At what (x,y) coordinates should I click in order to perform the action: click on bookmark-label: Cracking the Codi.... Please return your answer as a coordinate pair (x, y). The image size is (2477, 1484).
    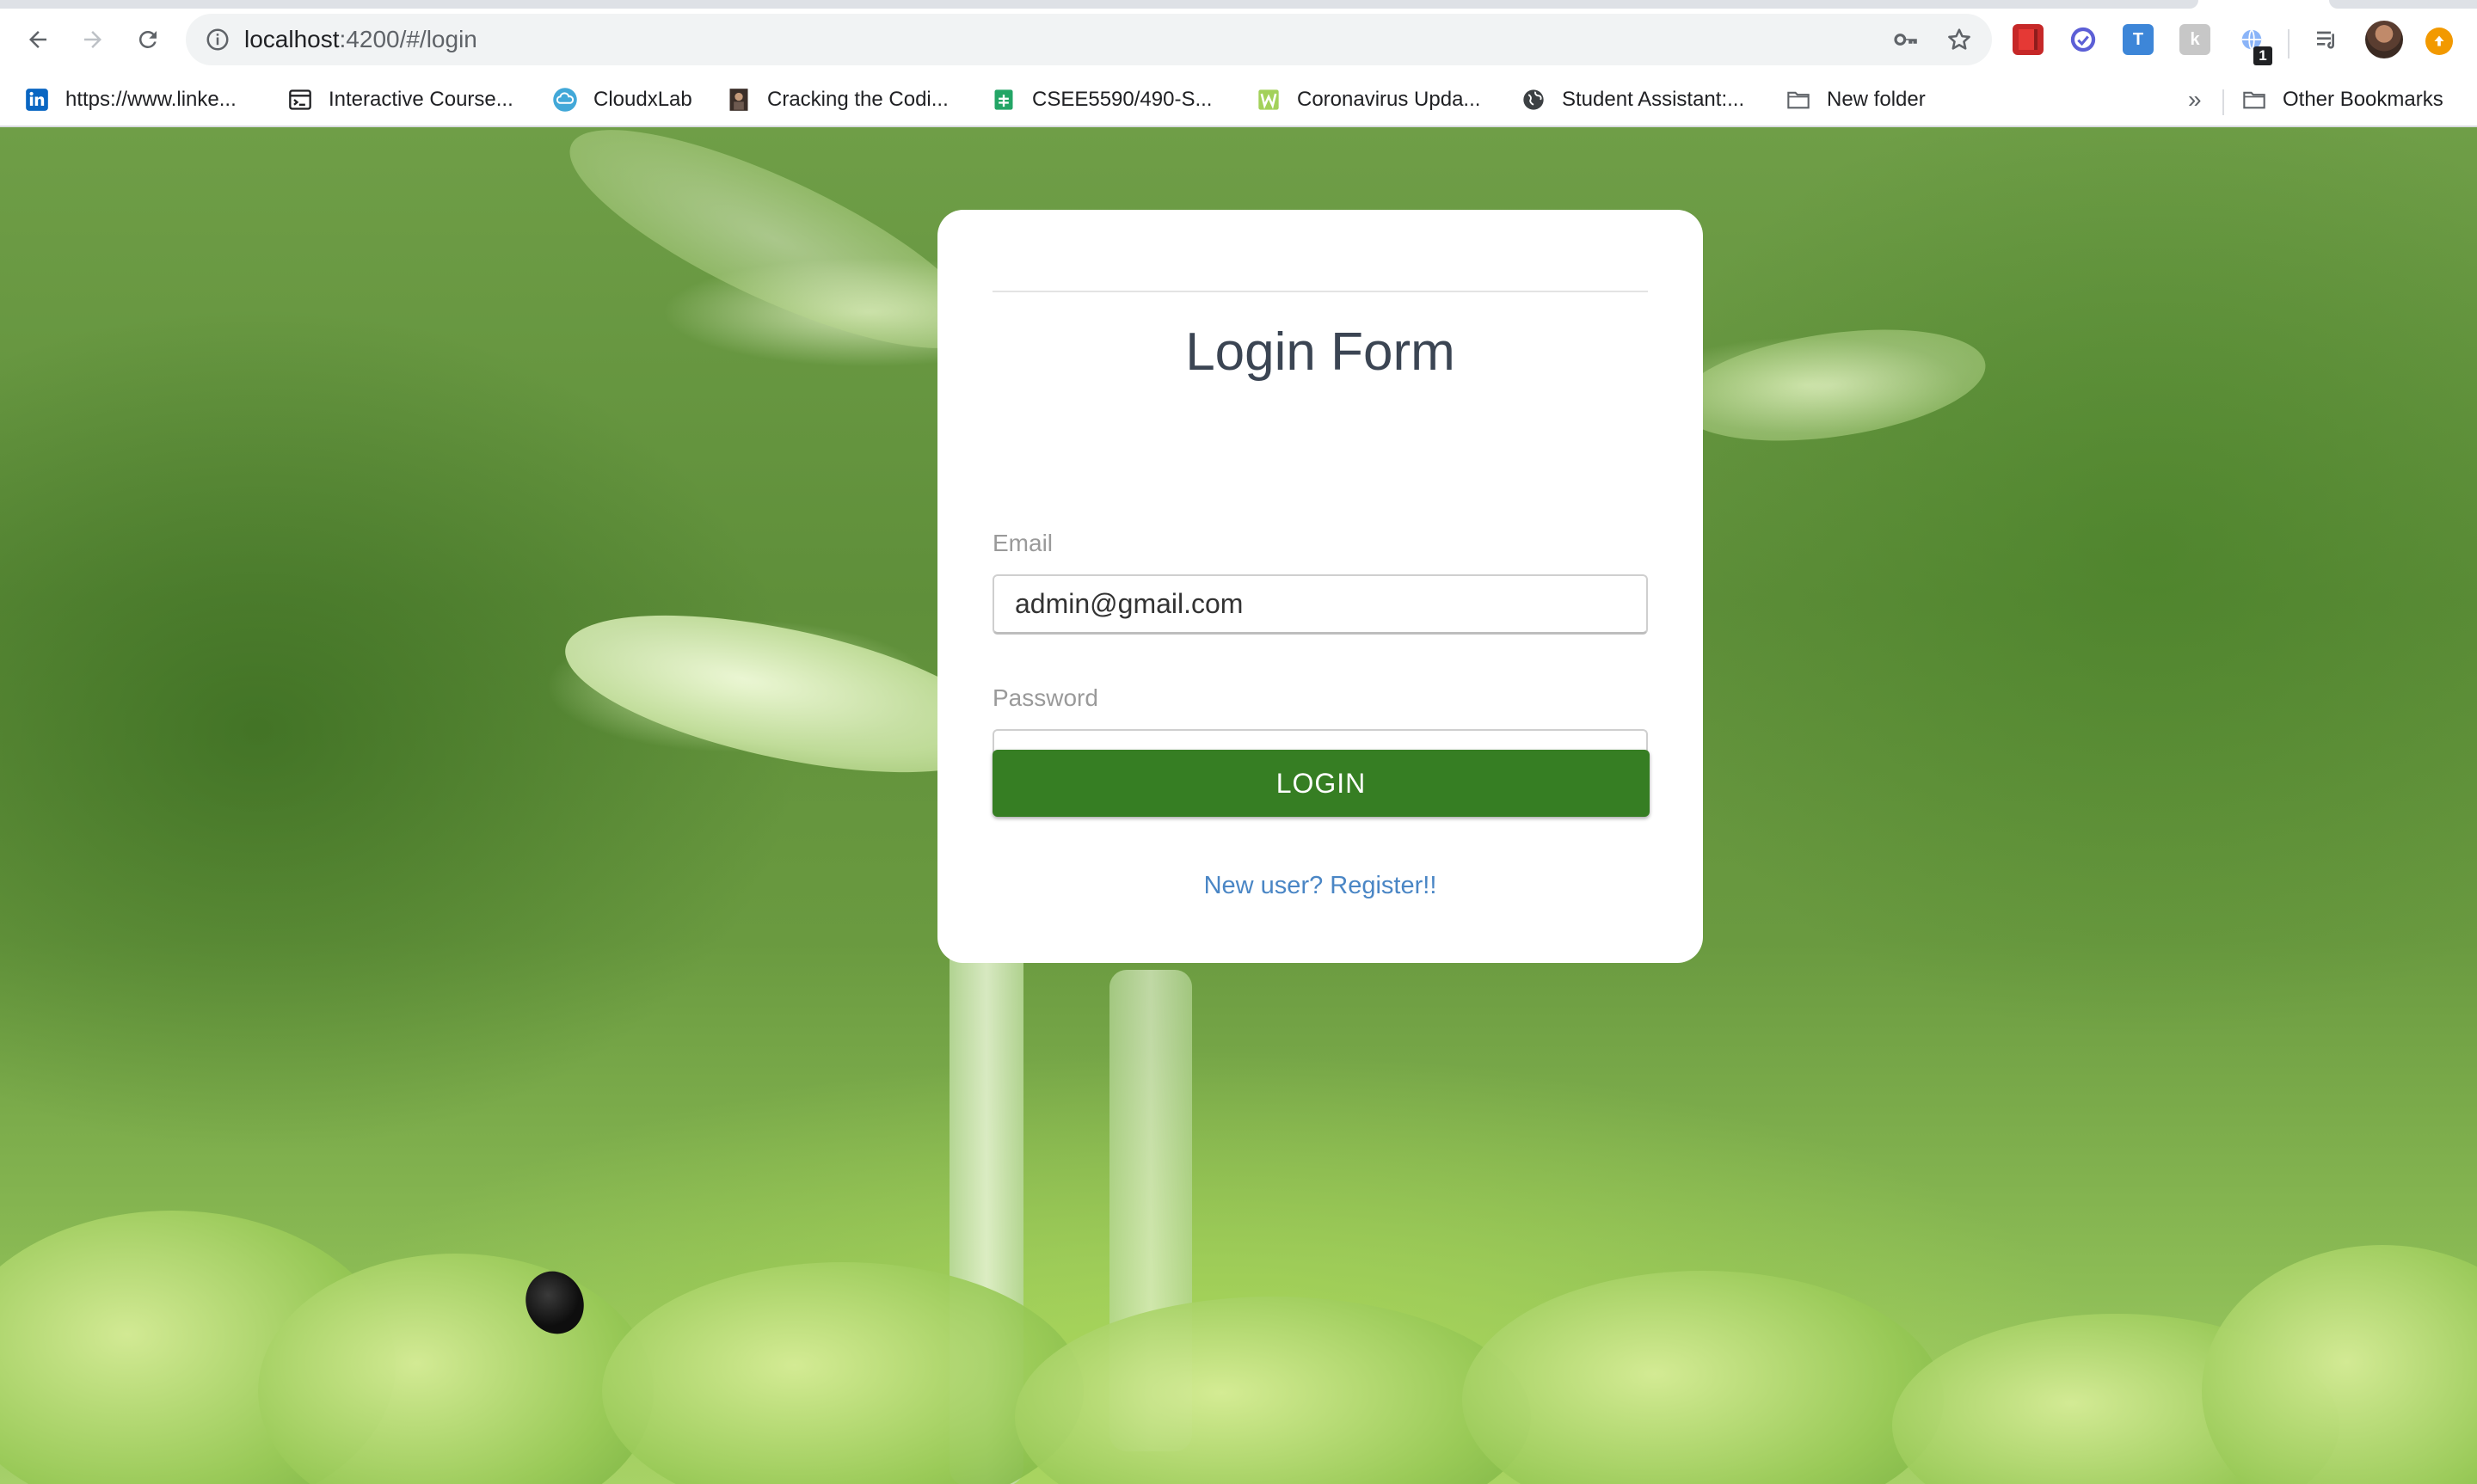
    Looking at the image, I should click on (858, 99).